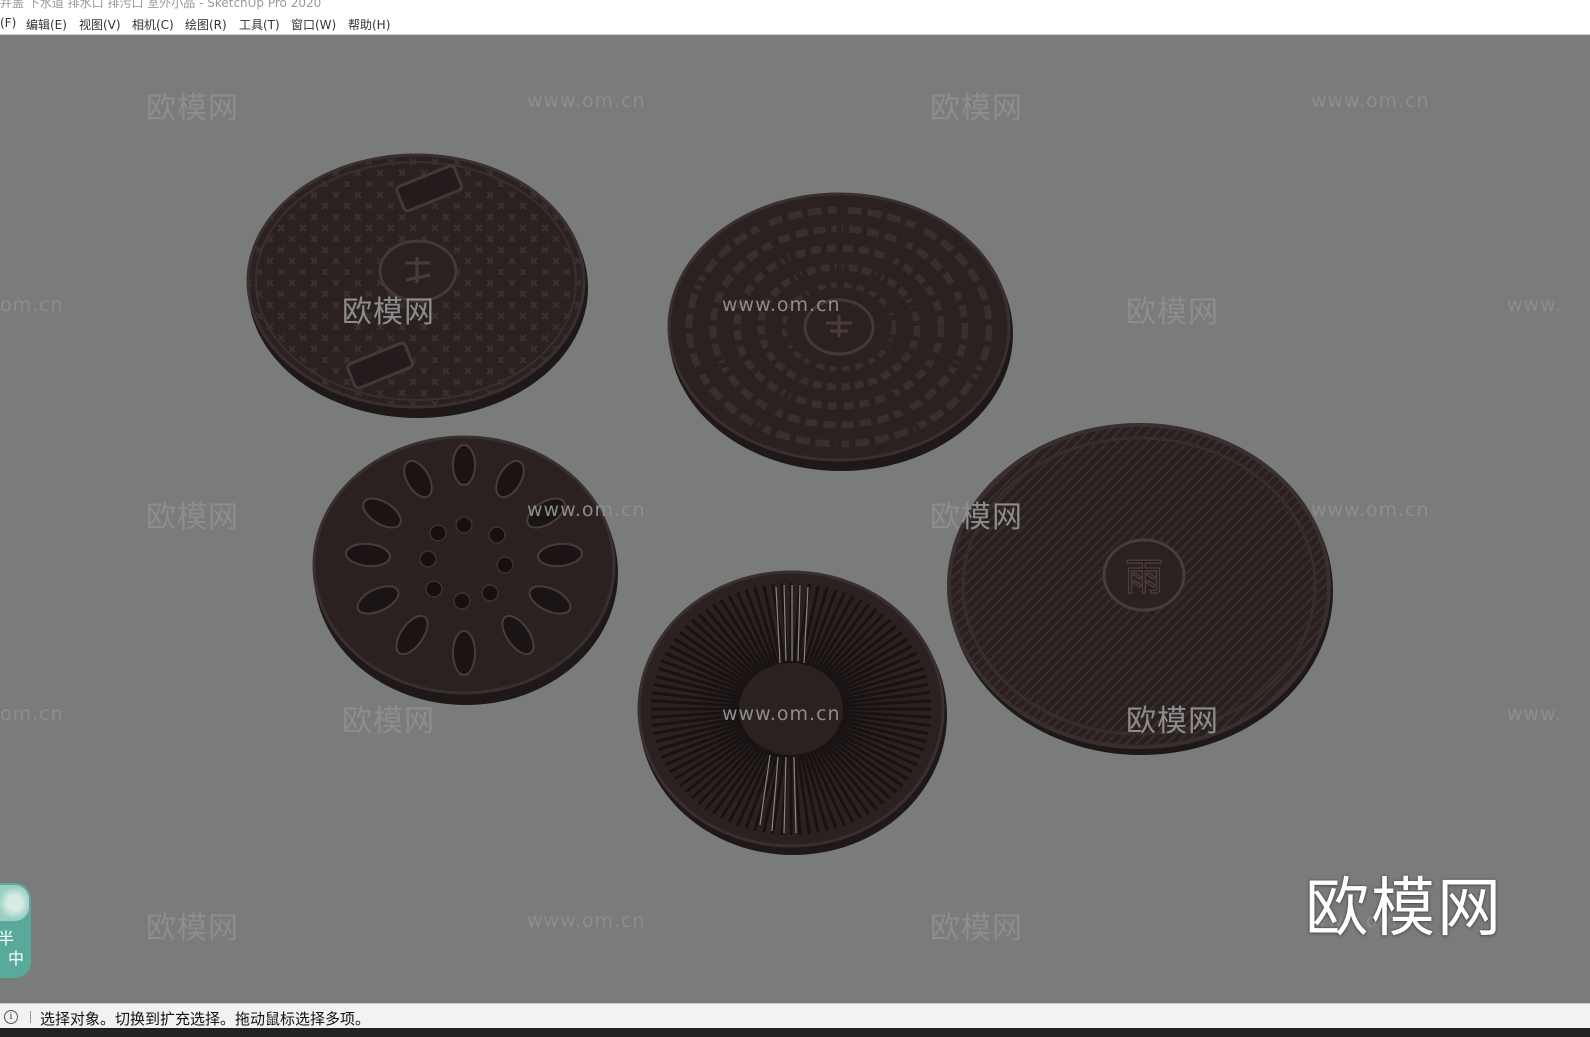  Describe the element at coordinates (206, 24) in the screenshot. I see `menu-draw: 绘图(R)` at that location.